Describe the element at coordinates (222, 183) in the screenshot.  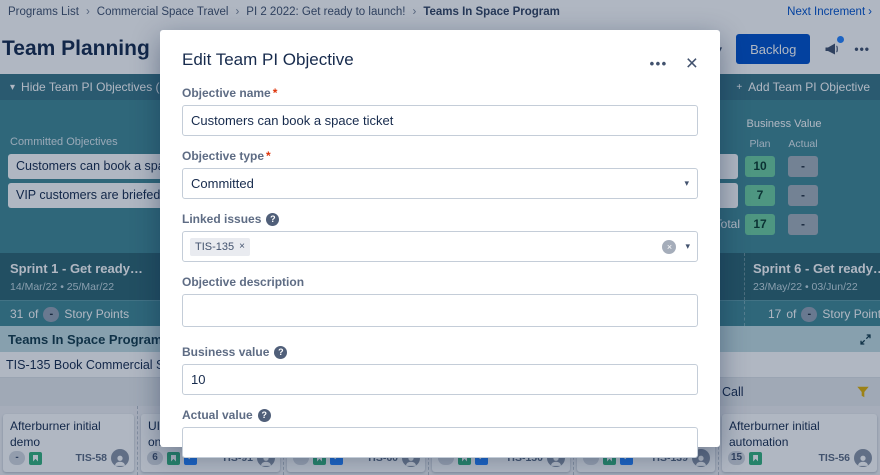
I see `selected-option: Committed` at that location.